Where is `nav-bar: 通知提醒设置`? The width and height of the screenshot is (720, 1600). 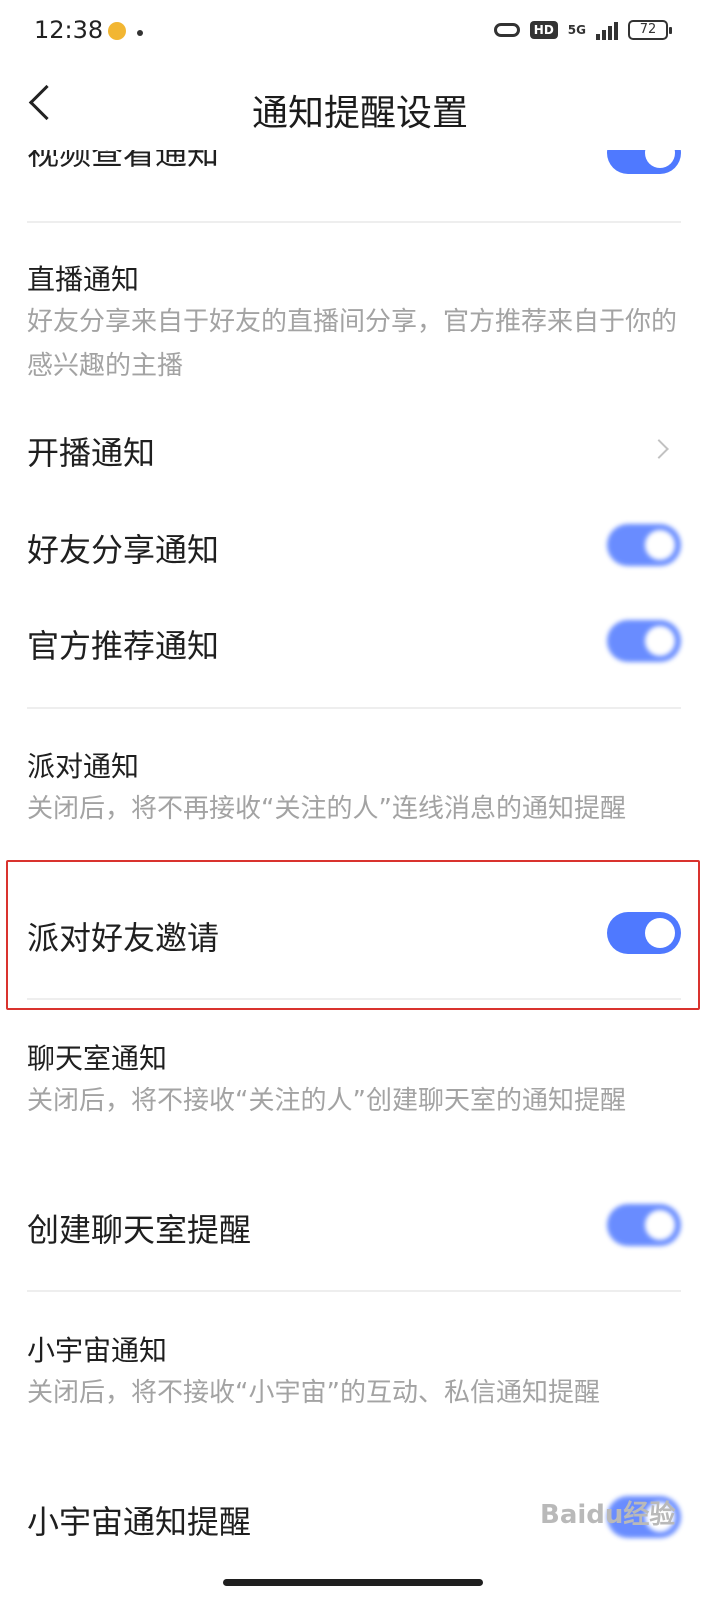 nav-bar: 通知提醒设置 is located at coordinates (360, 108).